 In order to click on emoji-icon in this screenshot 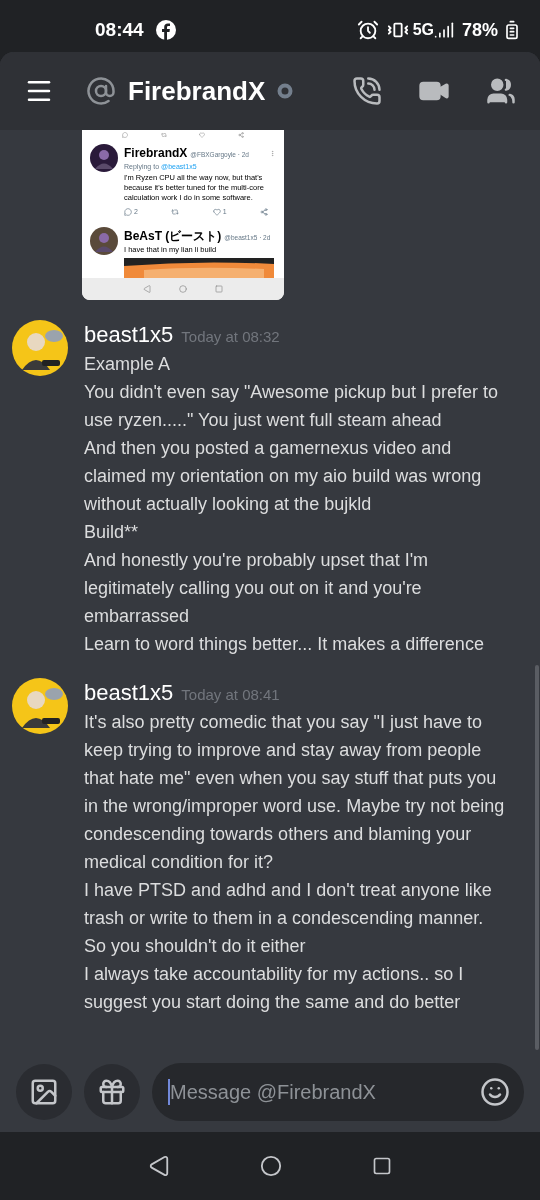, I will do `click(495, 1092)`.